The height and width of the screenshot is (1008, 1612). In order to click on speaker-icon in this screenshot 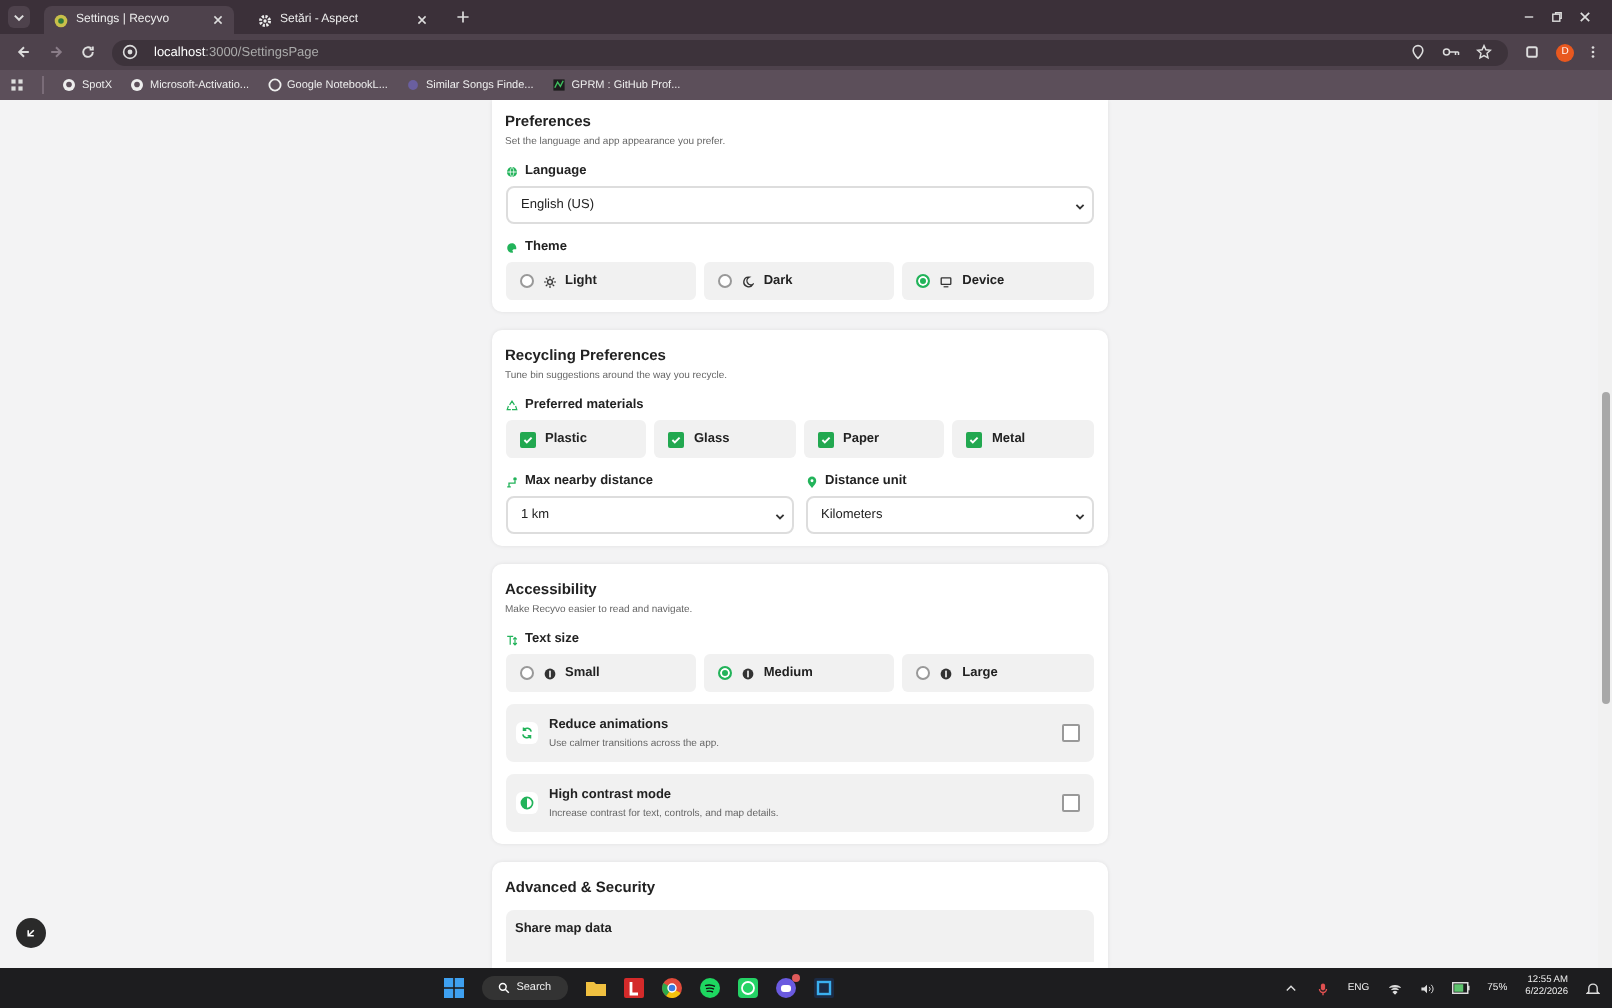, I will do `click(1426, 988)`.